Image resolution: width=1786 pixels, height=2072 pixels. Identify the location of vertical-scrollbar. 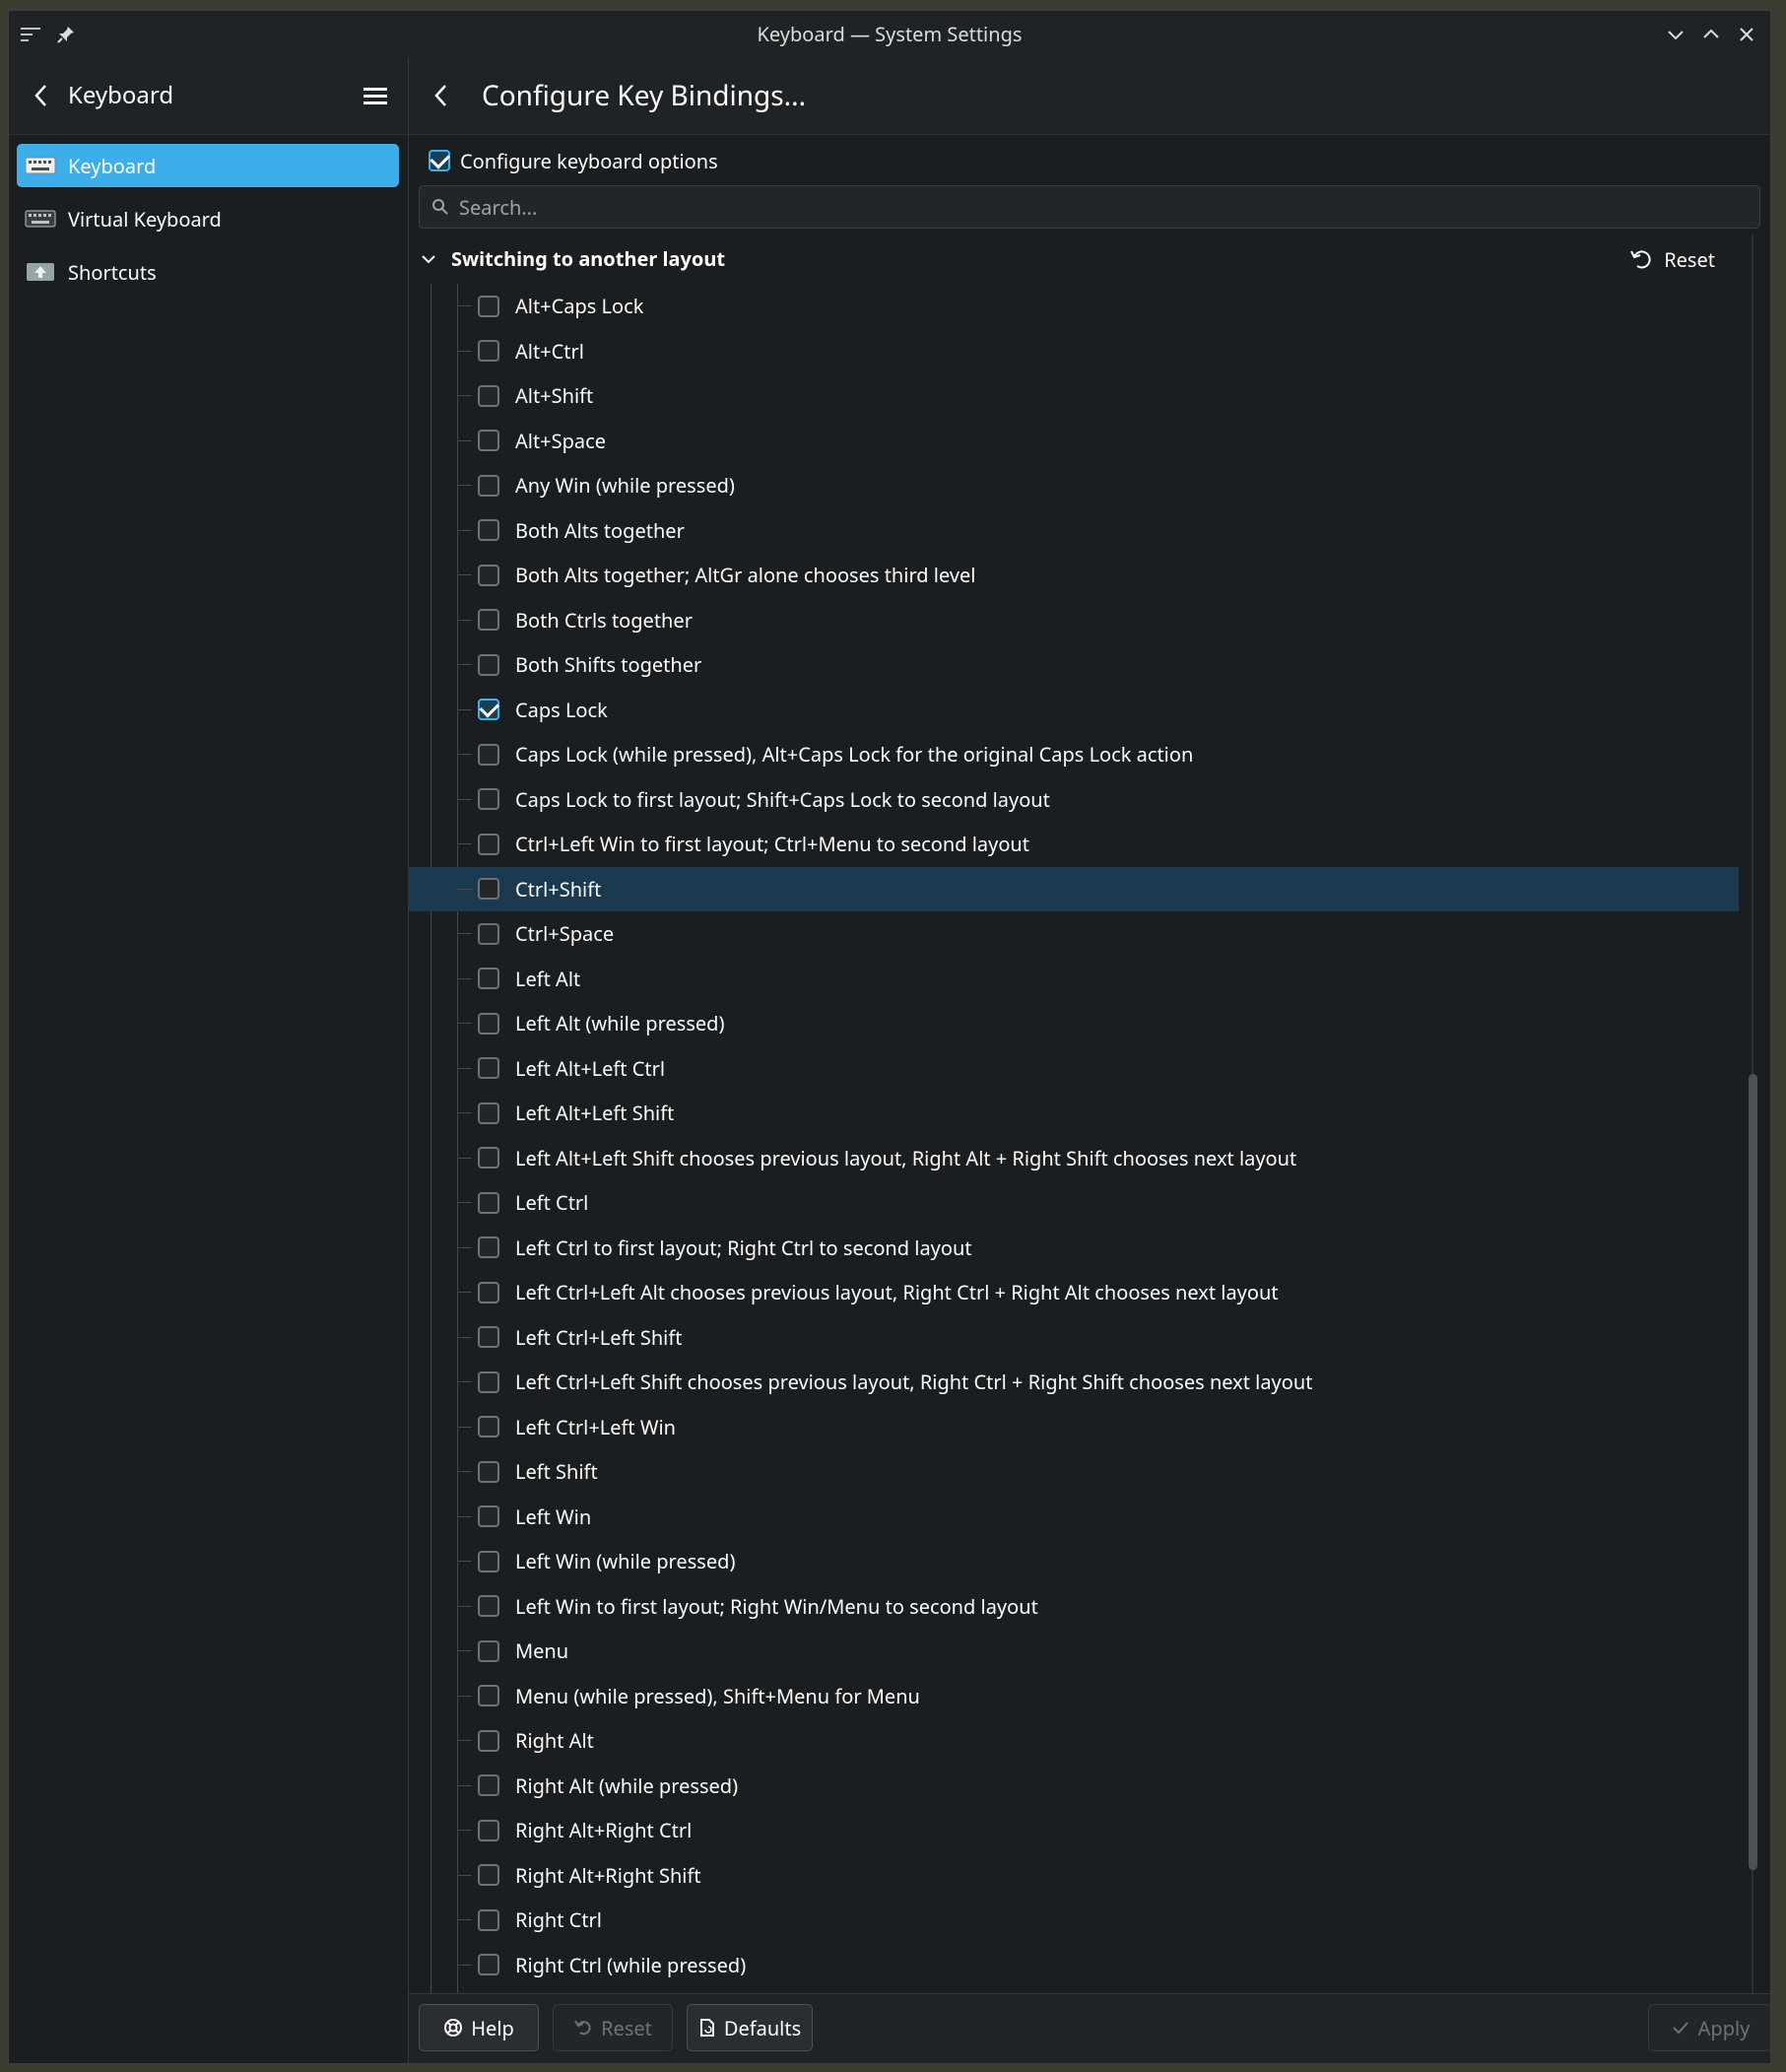
(1752, 1141).